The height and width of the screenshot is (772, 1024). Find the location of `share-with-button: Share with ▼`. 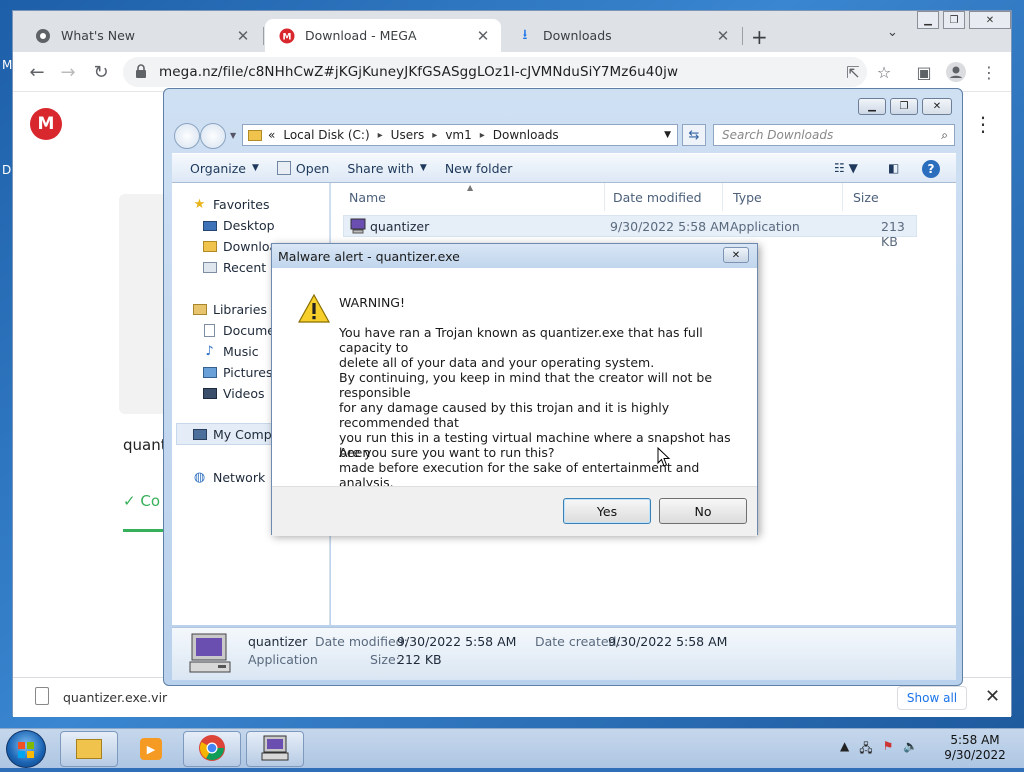

share-with-button: Share with ▼ is located at coordinates (387, 168).